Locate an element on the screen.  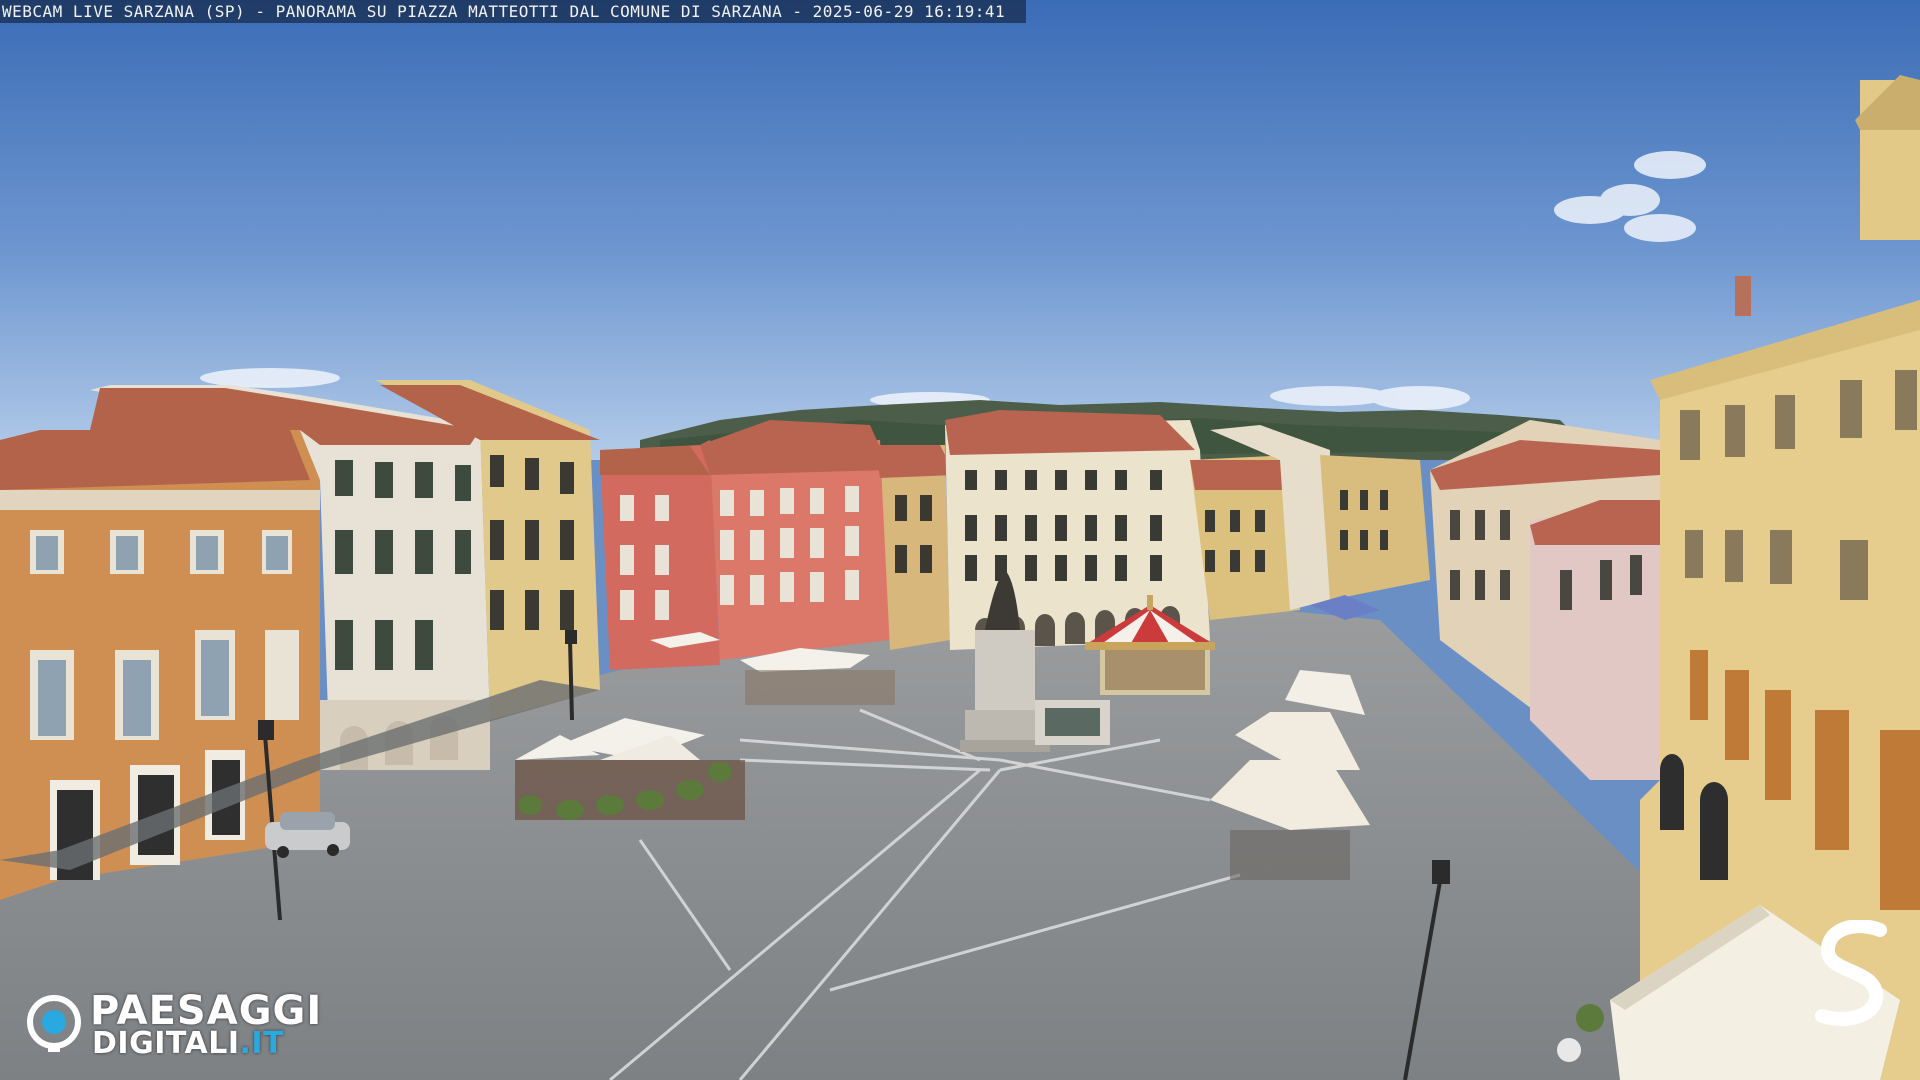
paesaggi-digitali-logo: PAESAGGI DIGITALI.IT is located at coordinates (186, 1025).